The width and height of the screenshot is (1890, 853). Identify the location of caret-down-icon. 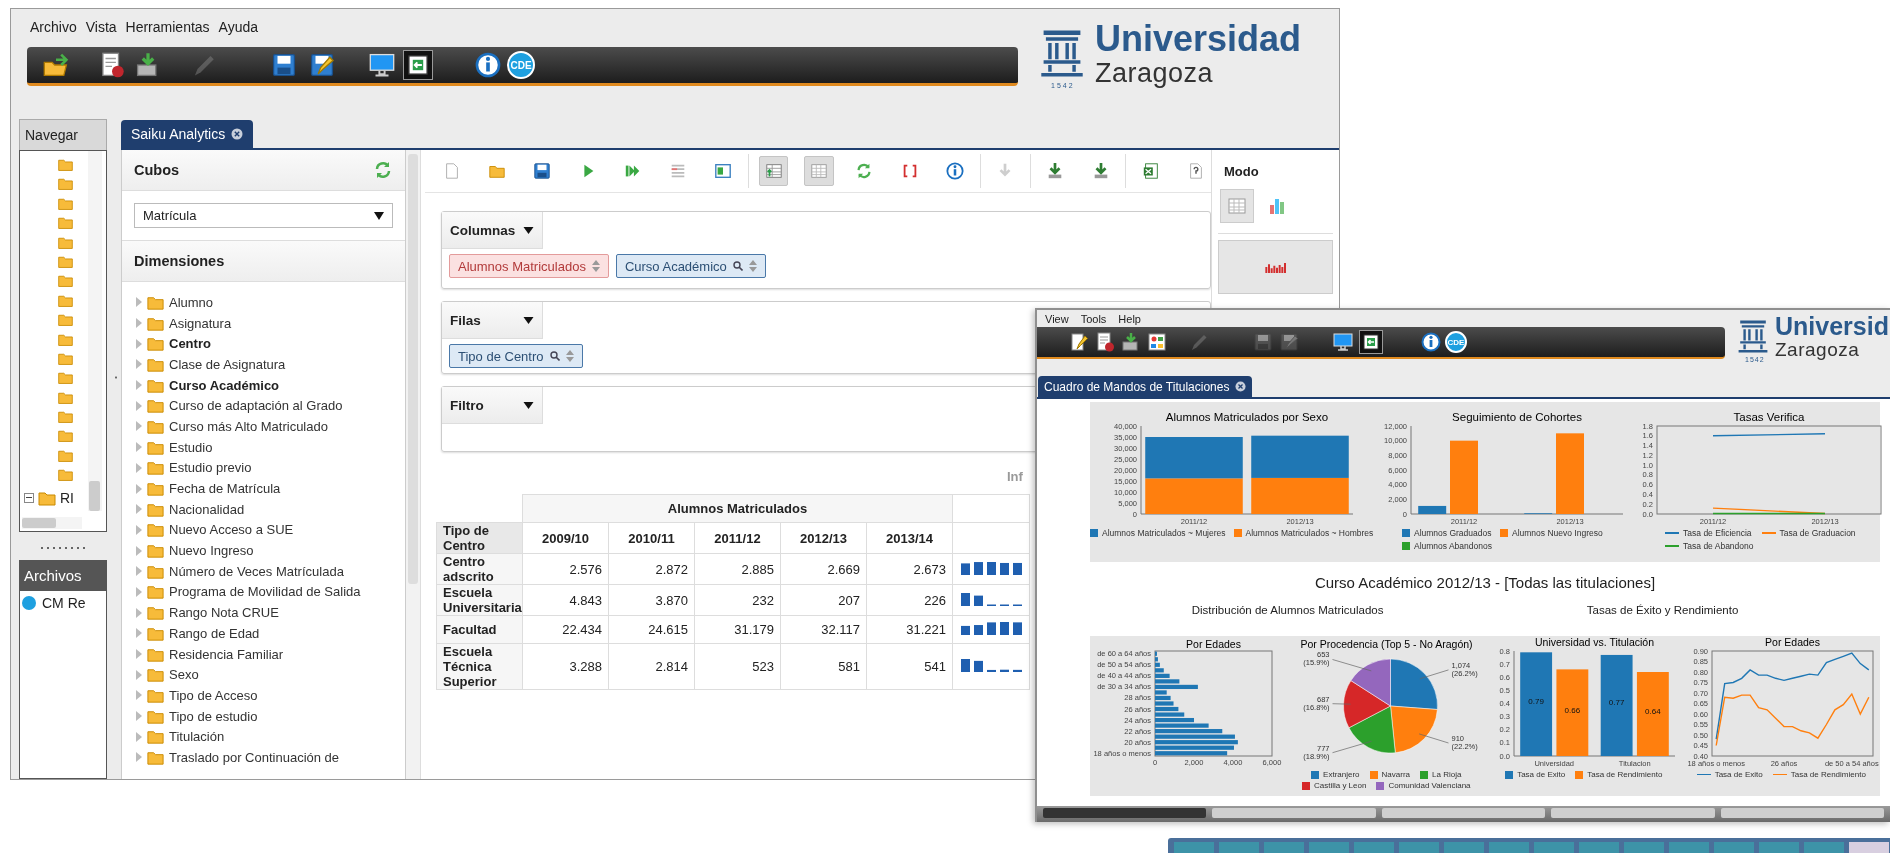
(528, 320).